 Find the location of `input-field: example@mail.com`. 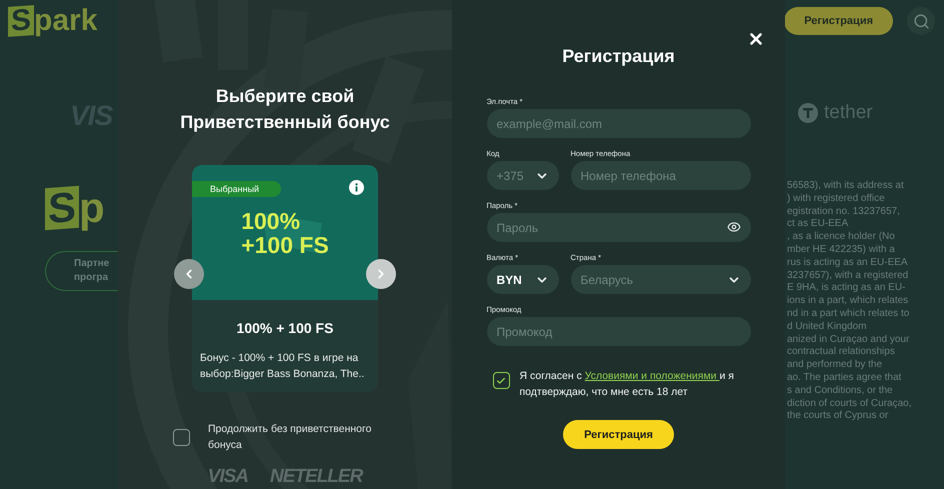

input-field: example@mail.com is located at coordinates (618, 123).